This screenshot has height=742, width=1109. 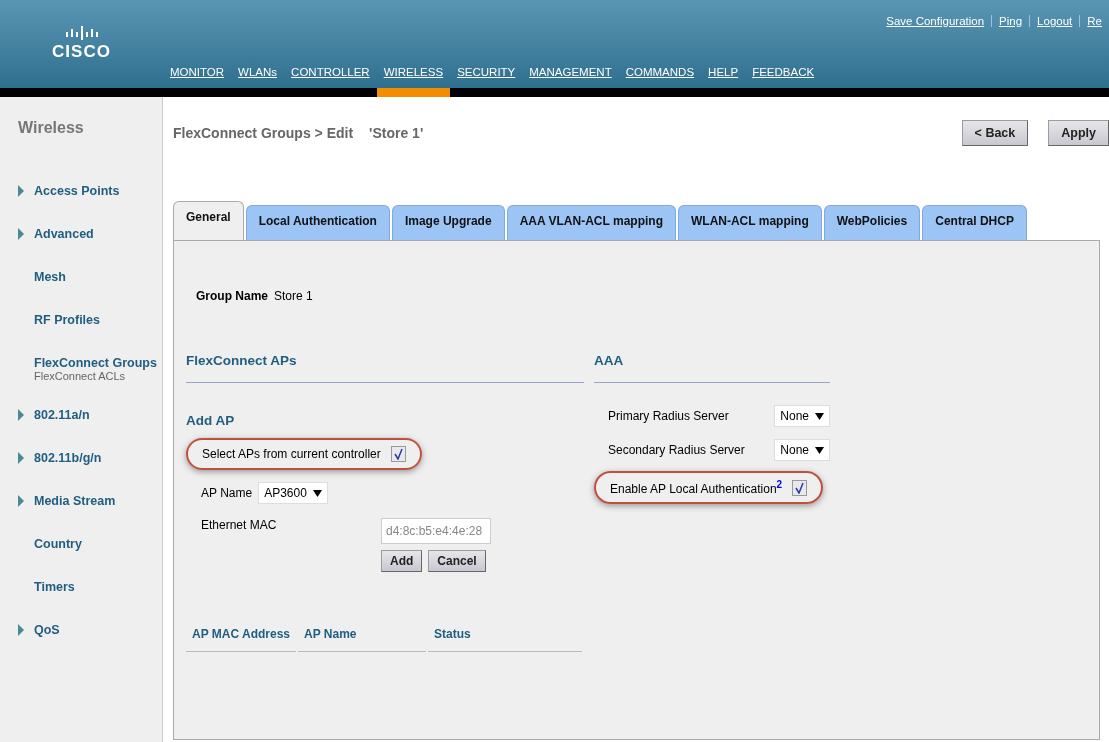 I want to click on sidebar-item: Media Stream, so click(x=75, y=501).